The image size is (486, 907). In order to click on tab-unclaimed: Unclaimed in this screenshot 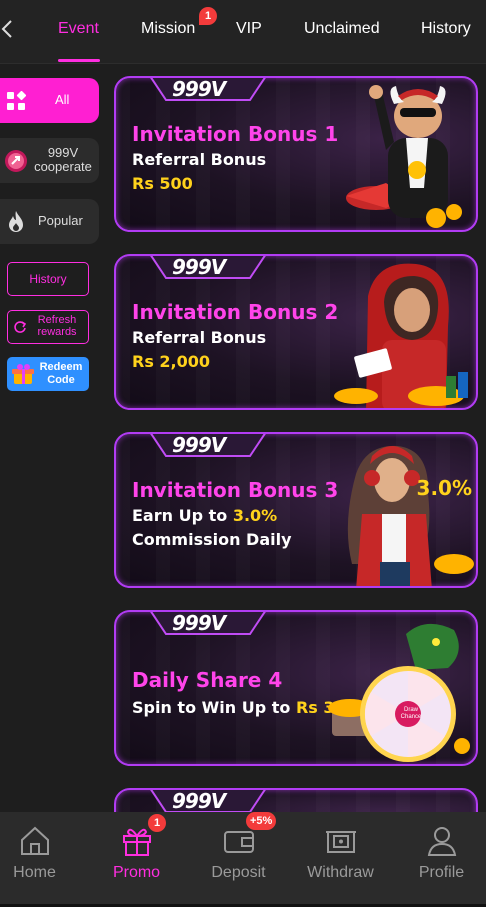, I will do `click(342, 29)`.